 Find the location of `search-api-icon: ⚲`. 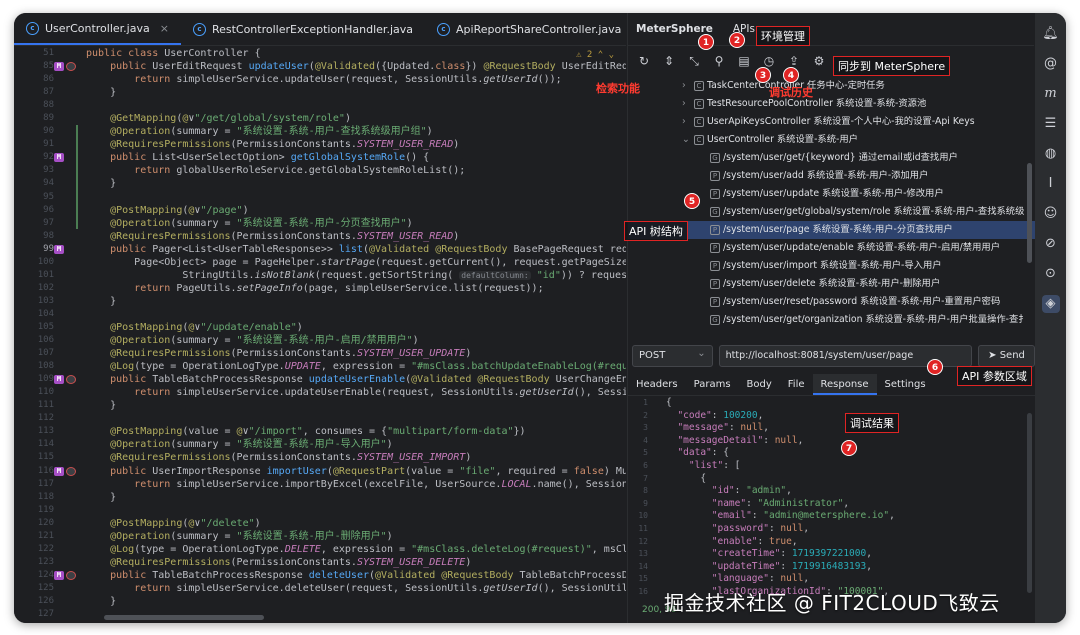

search-api-icon: ⚲ is located at coordinates (719, 61).